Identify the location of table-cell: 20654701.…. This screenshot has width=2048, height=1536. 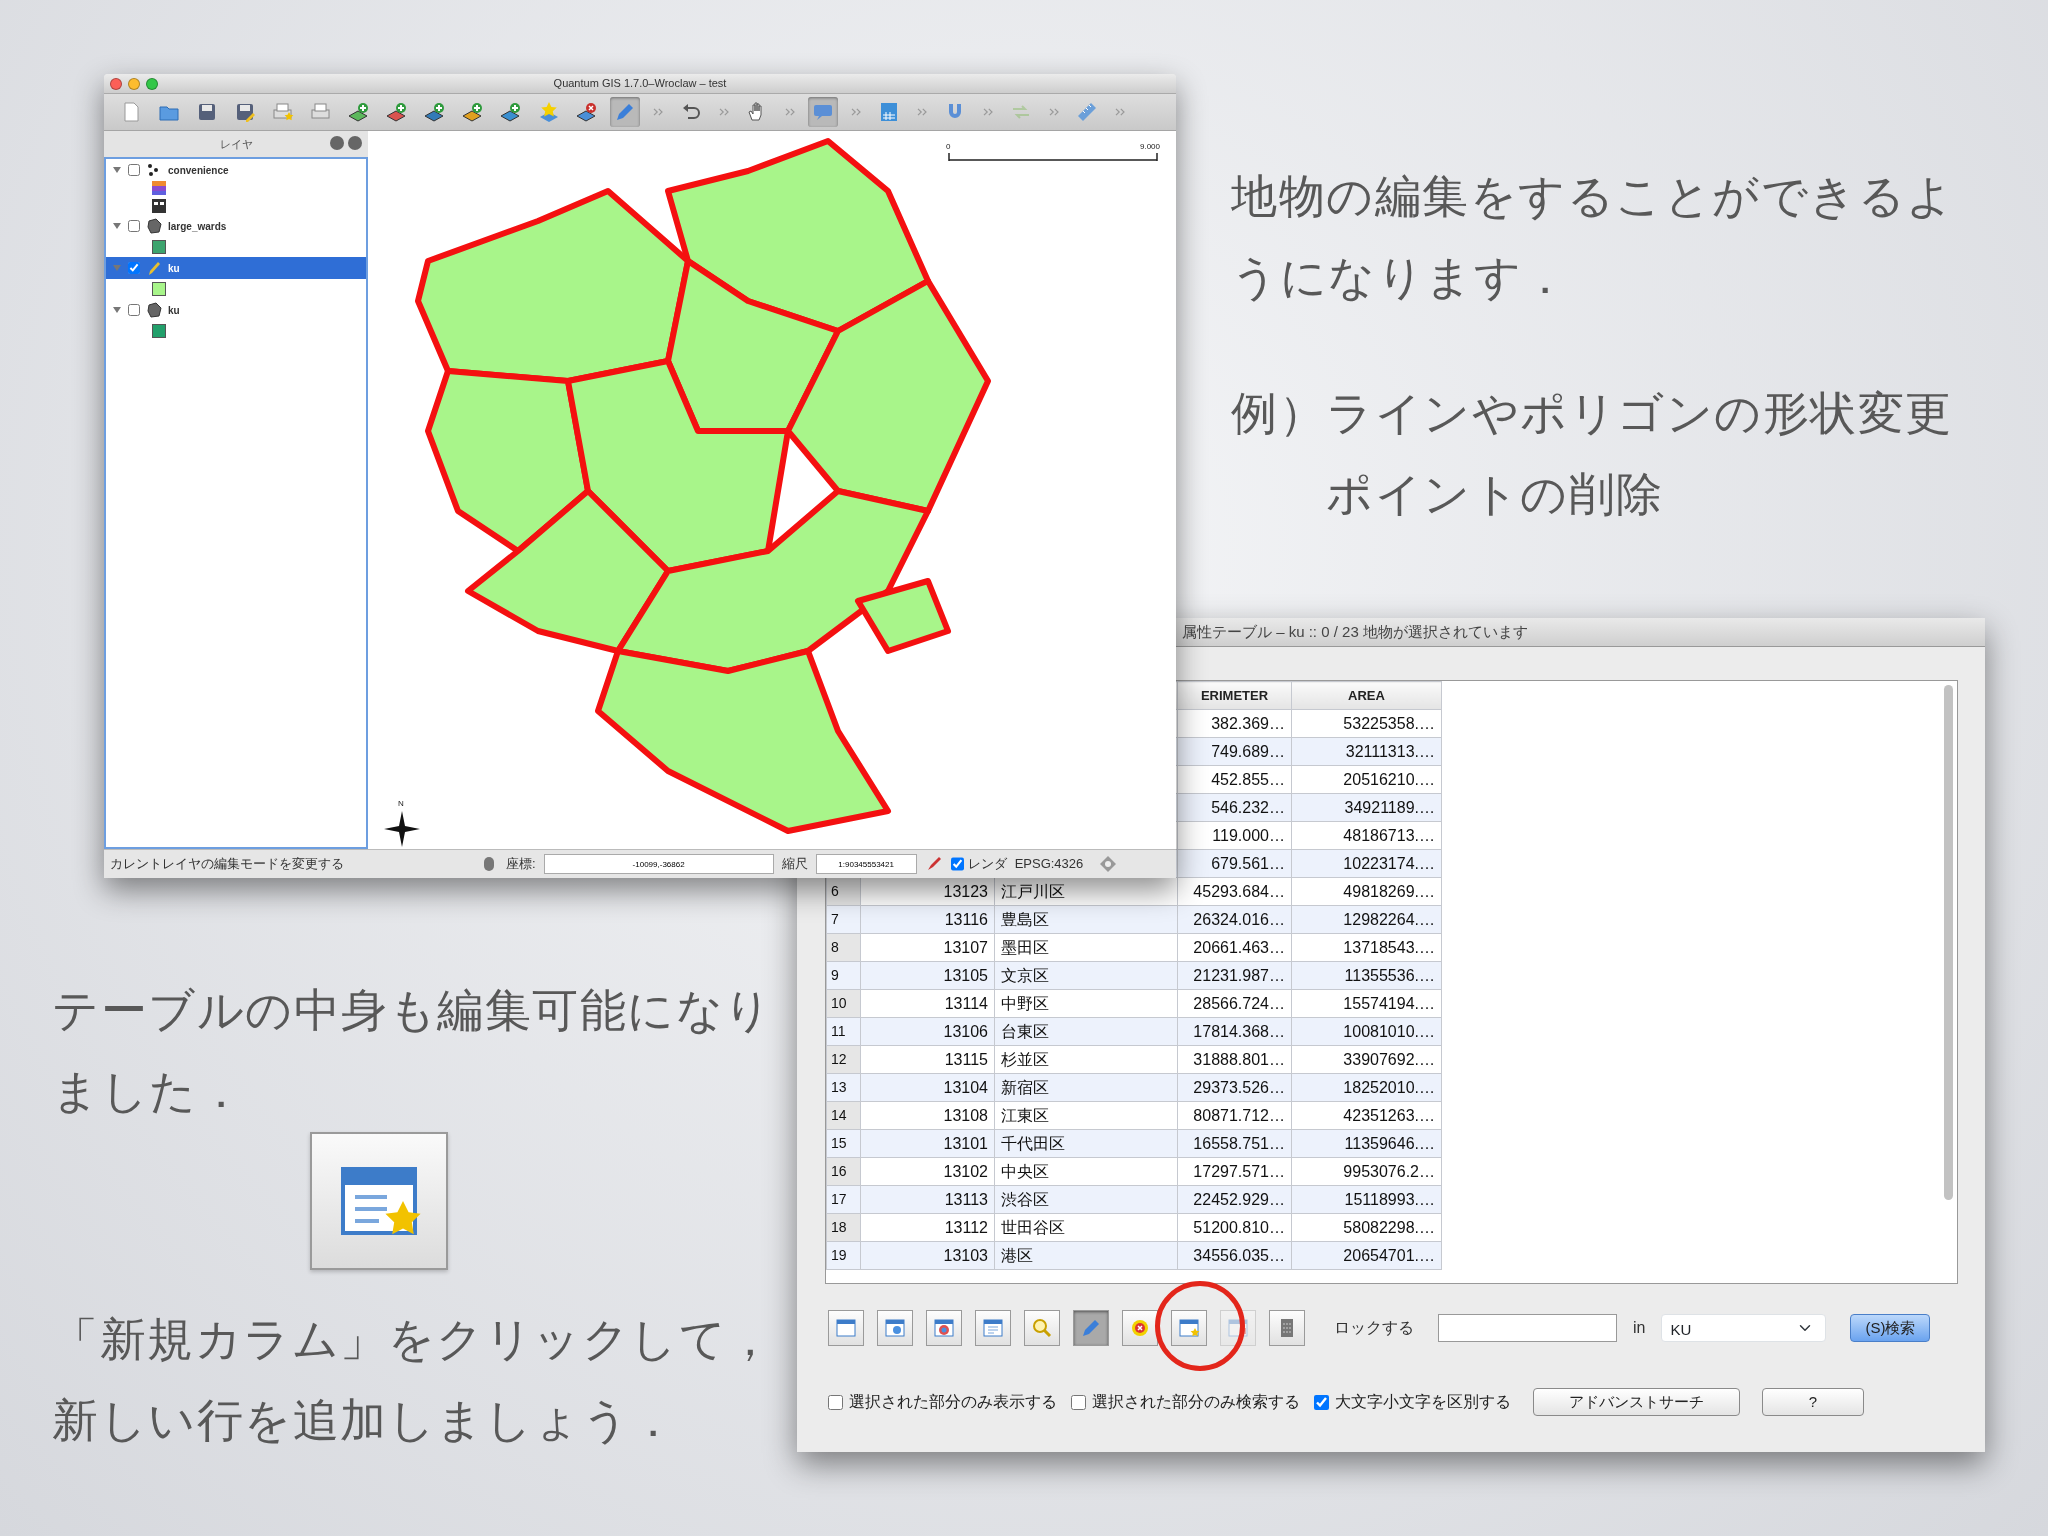
(1366, 1255).